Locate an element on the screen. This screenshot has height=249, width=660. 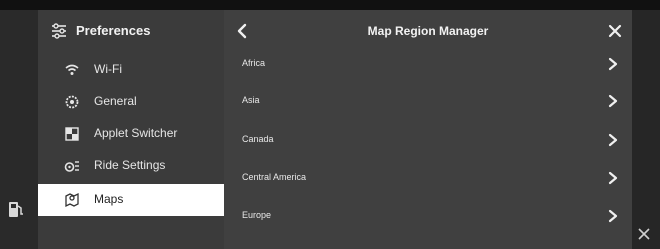
sidebar-item-general: General is located at coordinates (131, 102).